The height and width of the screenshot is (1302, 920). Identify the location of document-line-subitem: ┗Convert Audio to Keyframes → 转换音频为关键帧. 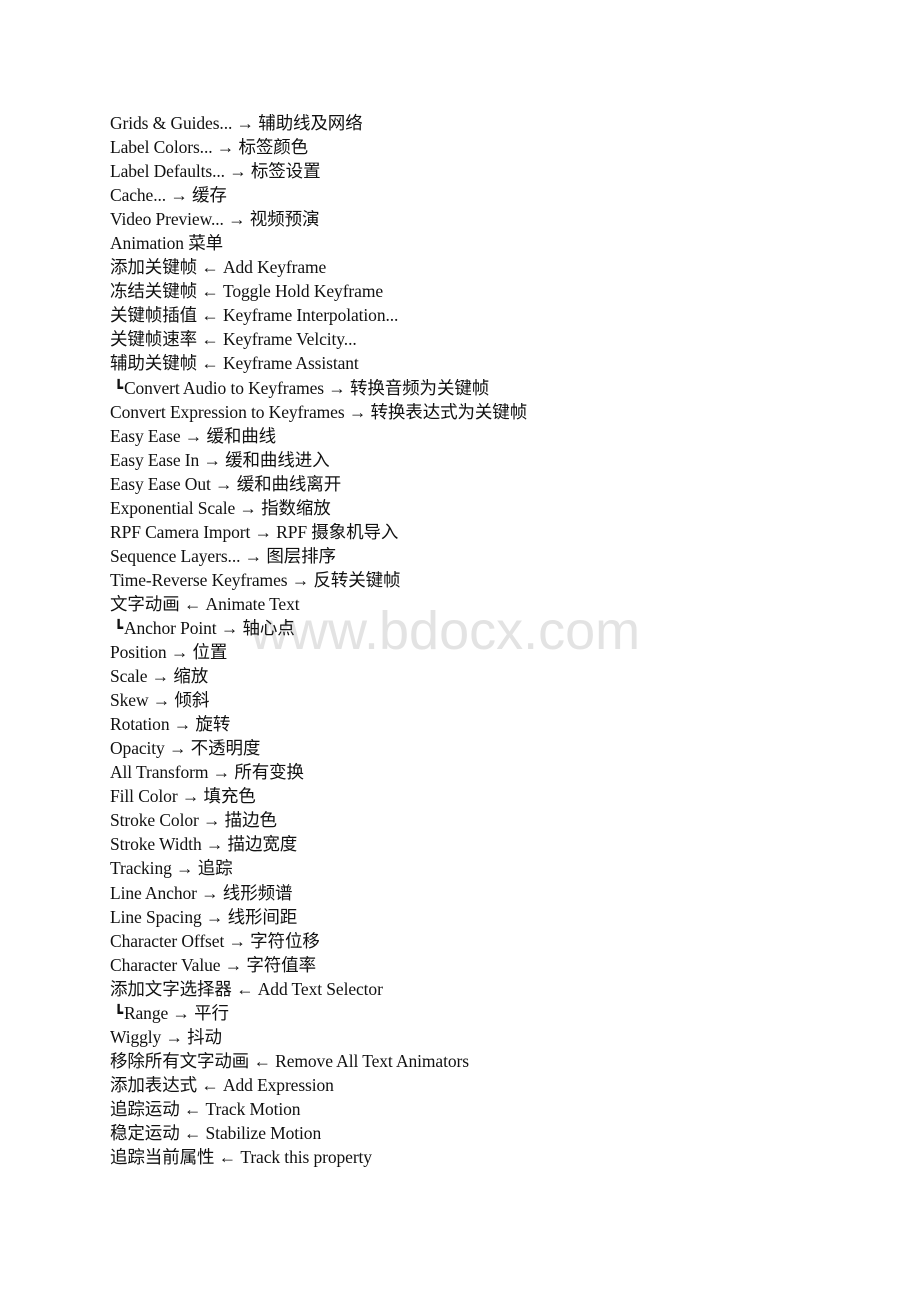
(460, 388).